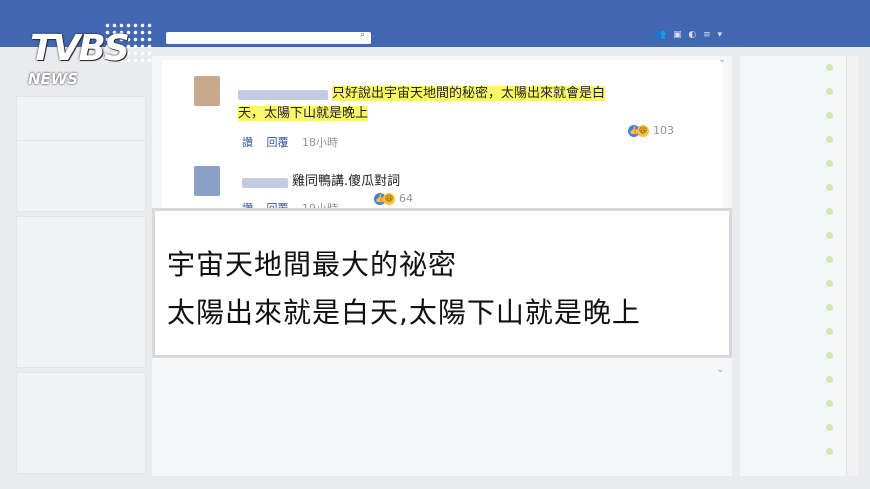 The width and height of the screenshot is (870, 489). What do you see at coordinates (268, 37) in the screenshot?
I see `search-input: ⌕` at bounding box center [268, 37].